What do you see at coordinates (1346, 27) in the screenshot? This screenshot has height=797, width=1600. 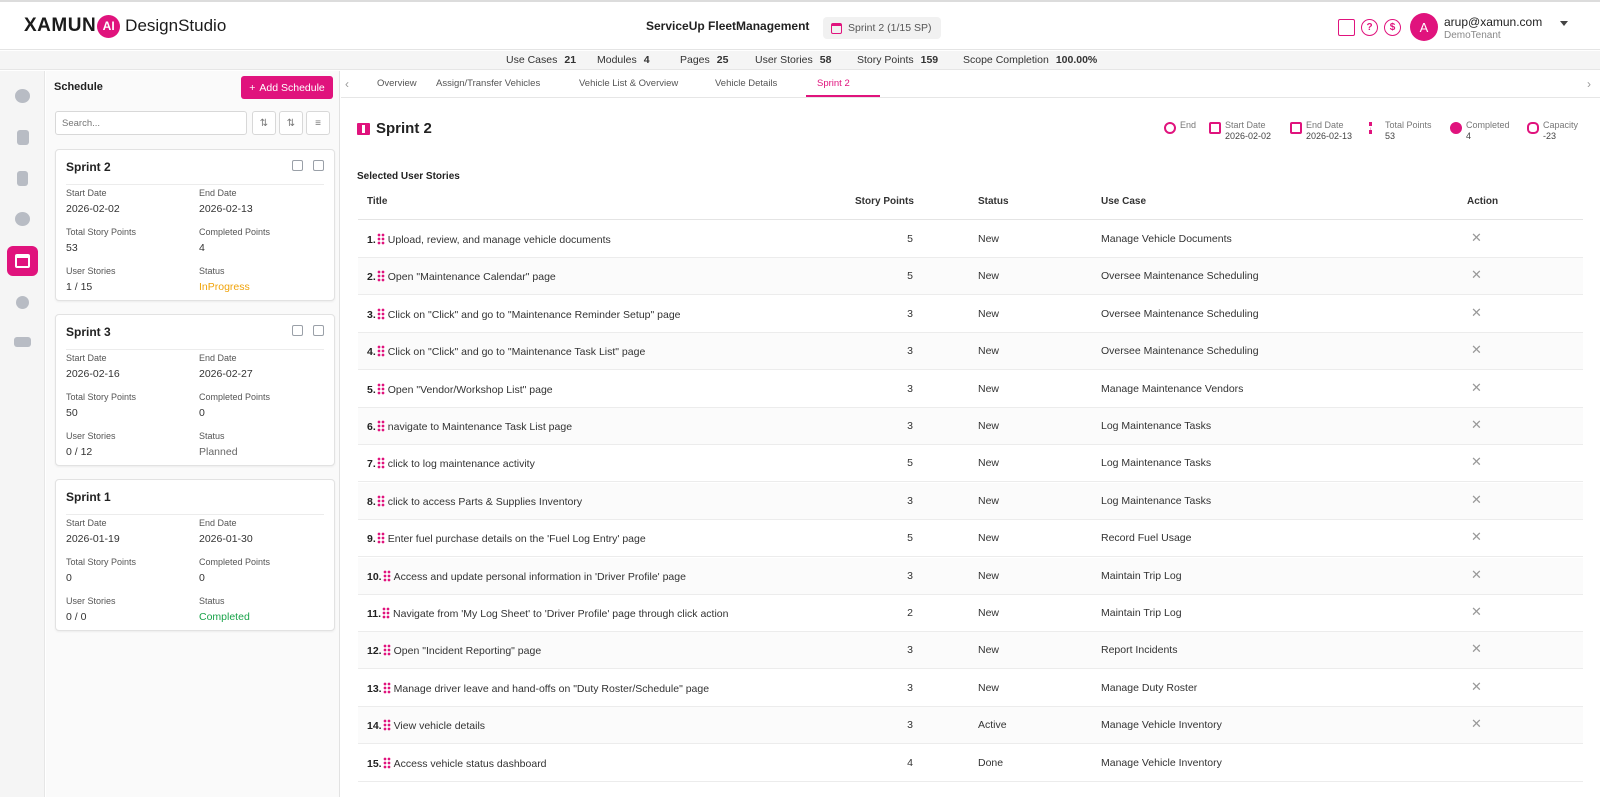 I see `presentation-icon` at bounding box center [1346, 27].